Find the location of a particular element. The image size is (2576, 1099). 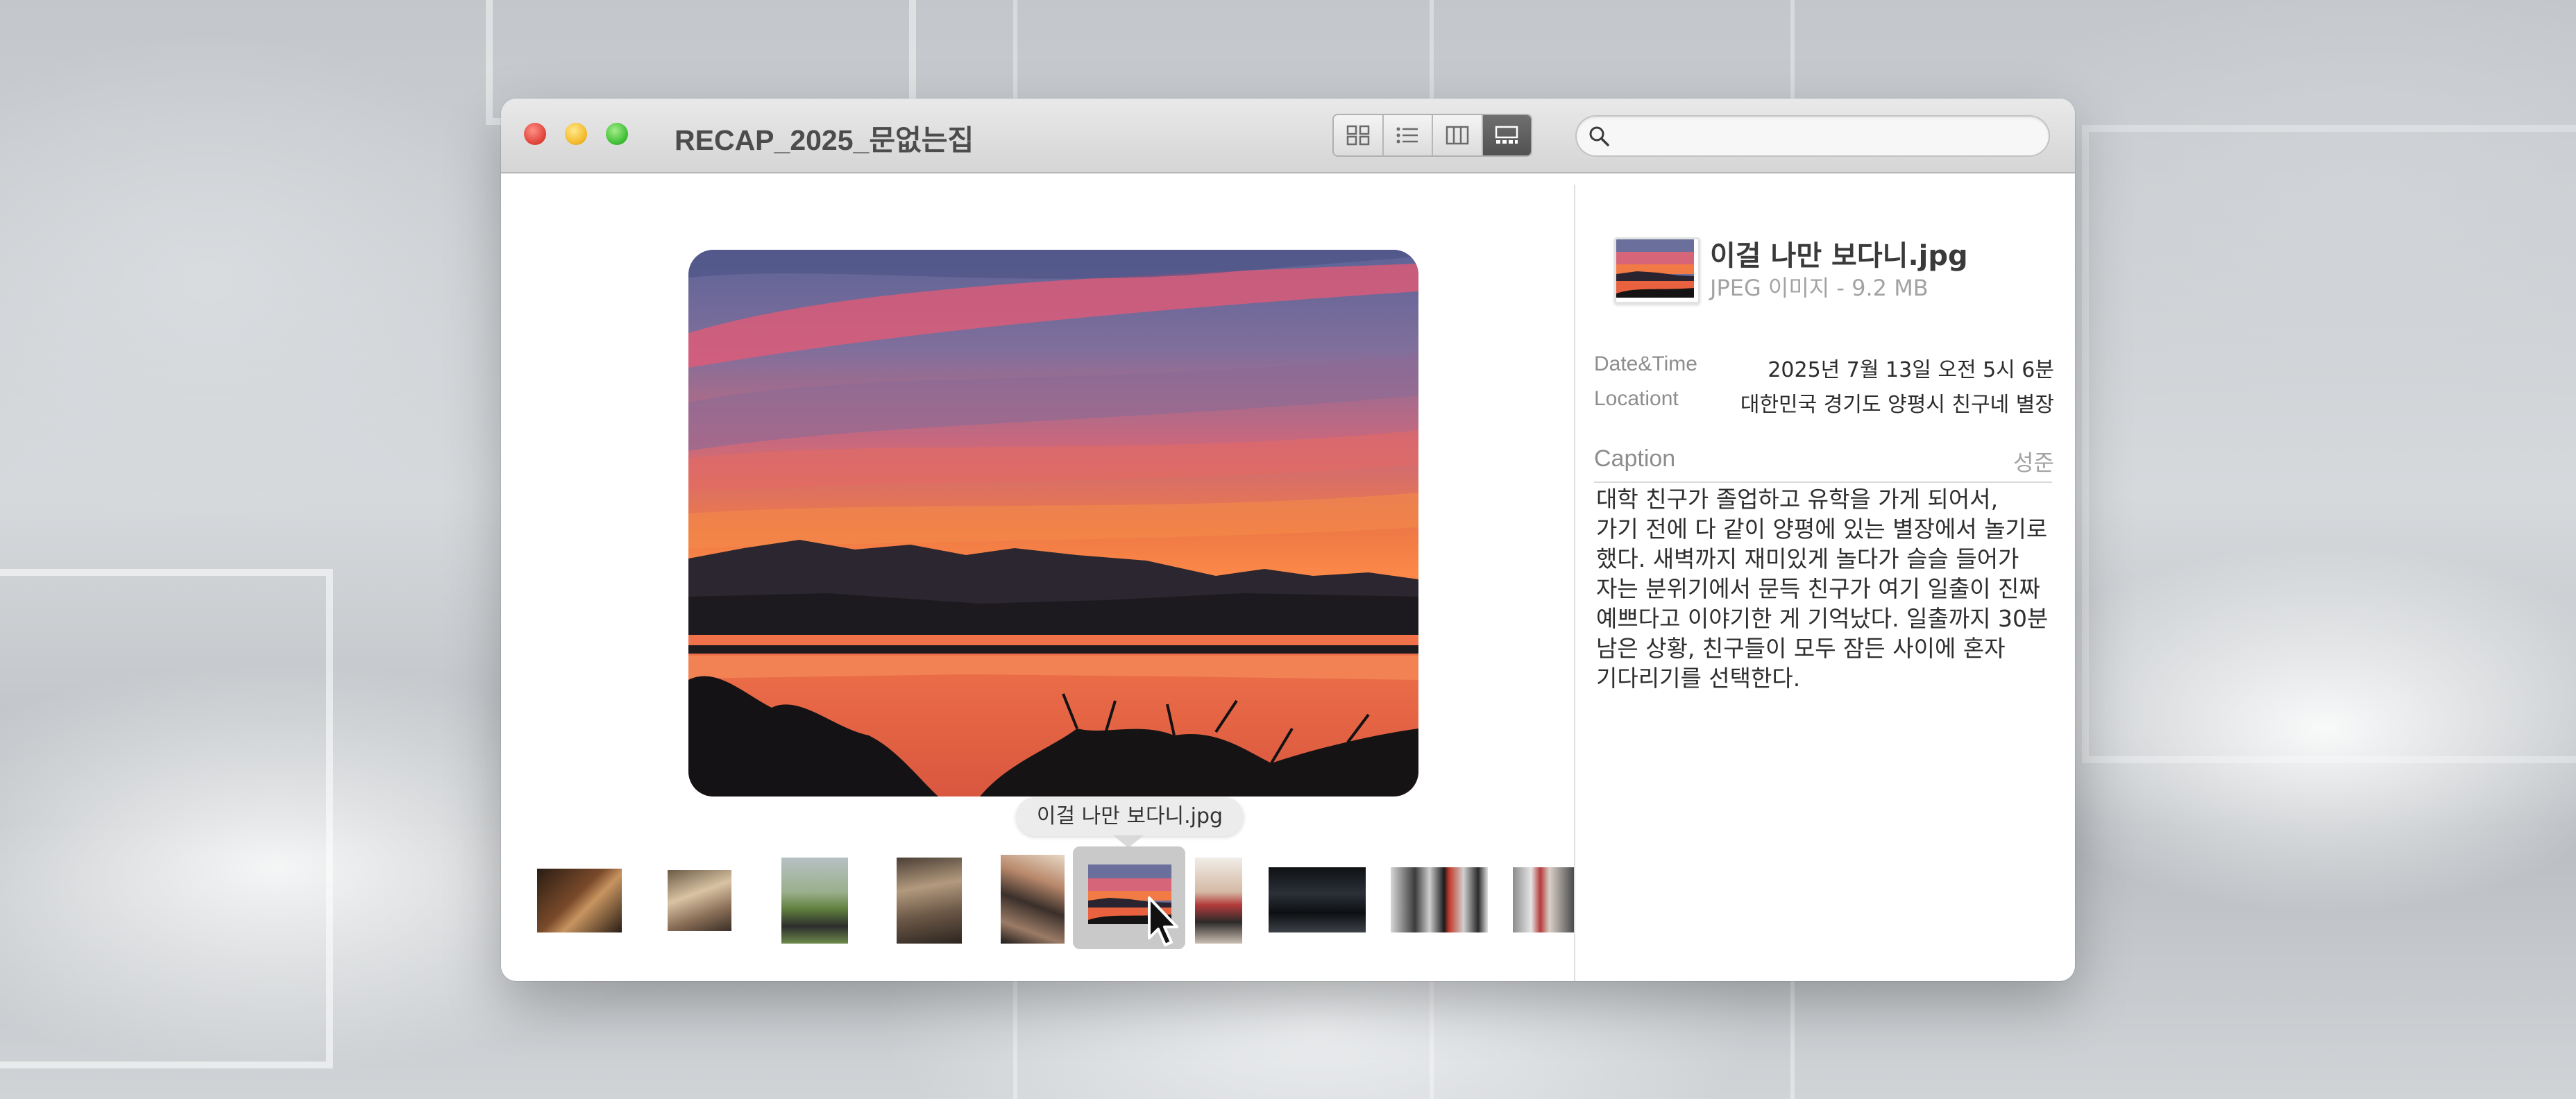

location-value: 대한민국 경기도 양평시 친구네 별장 is located at coordinates (1897, 405).